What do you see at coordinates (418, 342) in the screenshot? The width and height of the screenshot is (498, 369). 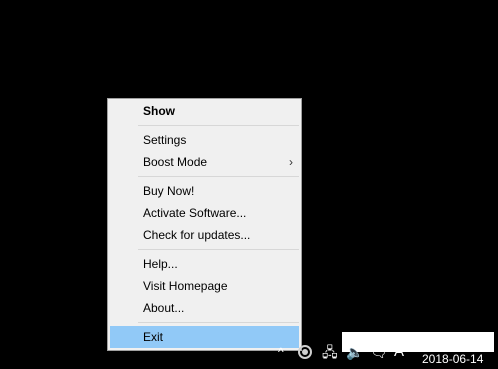 I see `redacted-block` at bounding box center [418, 342].